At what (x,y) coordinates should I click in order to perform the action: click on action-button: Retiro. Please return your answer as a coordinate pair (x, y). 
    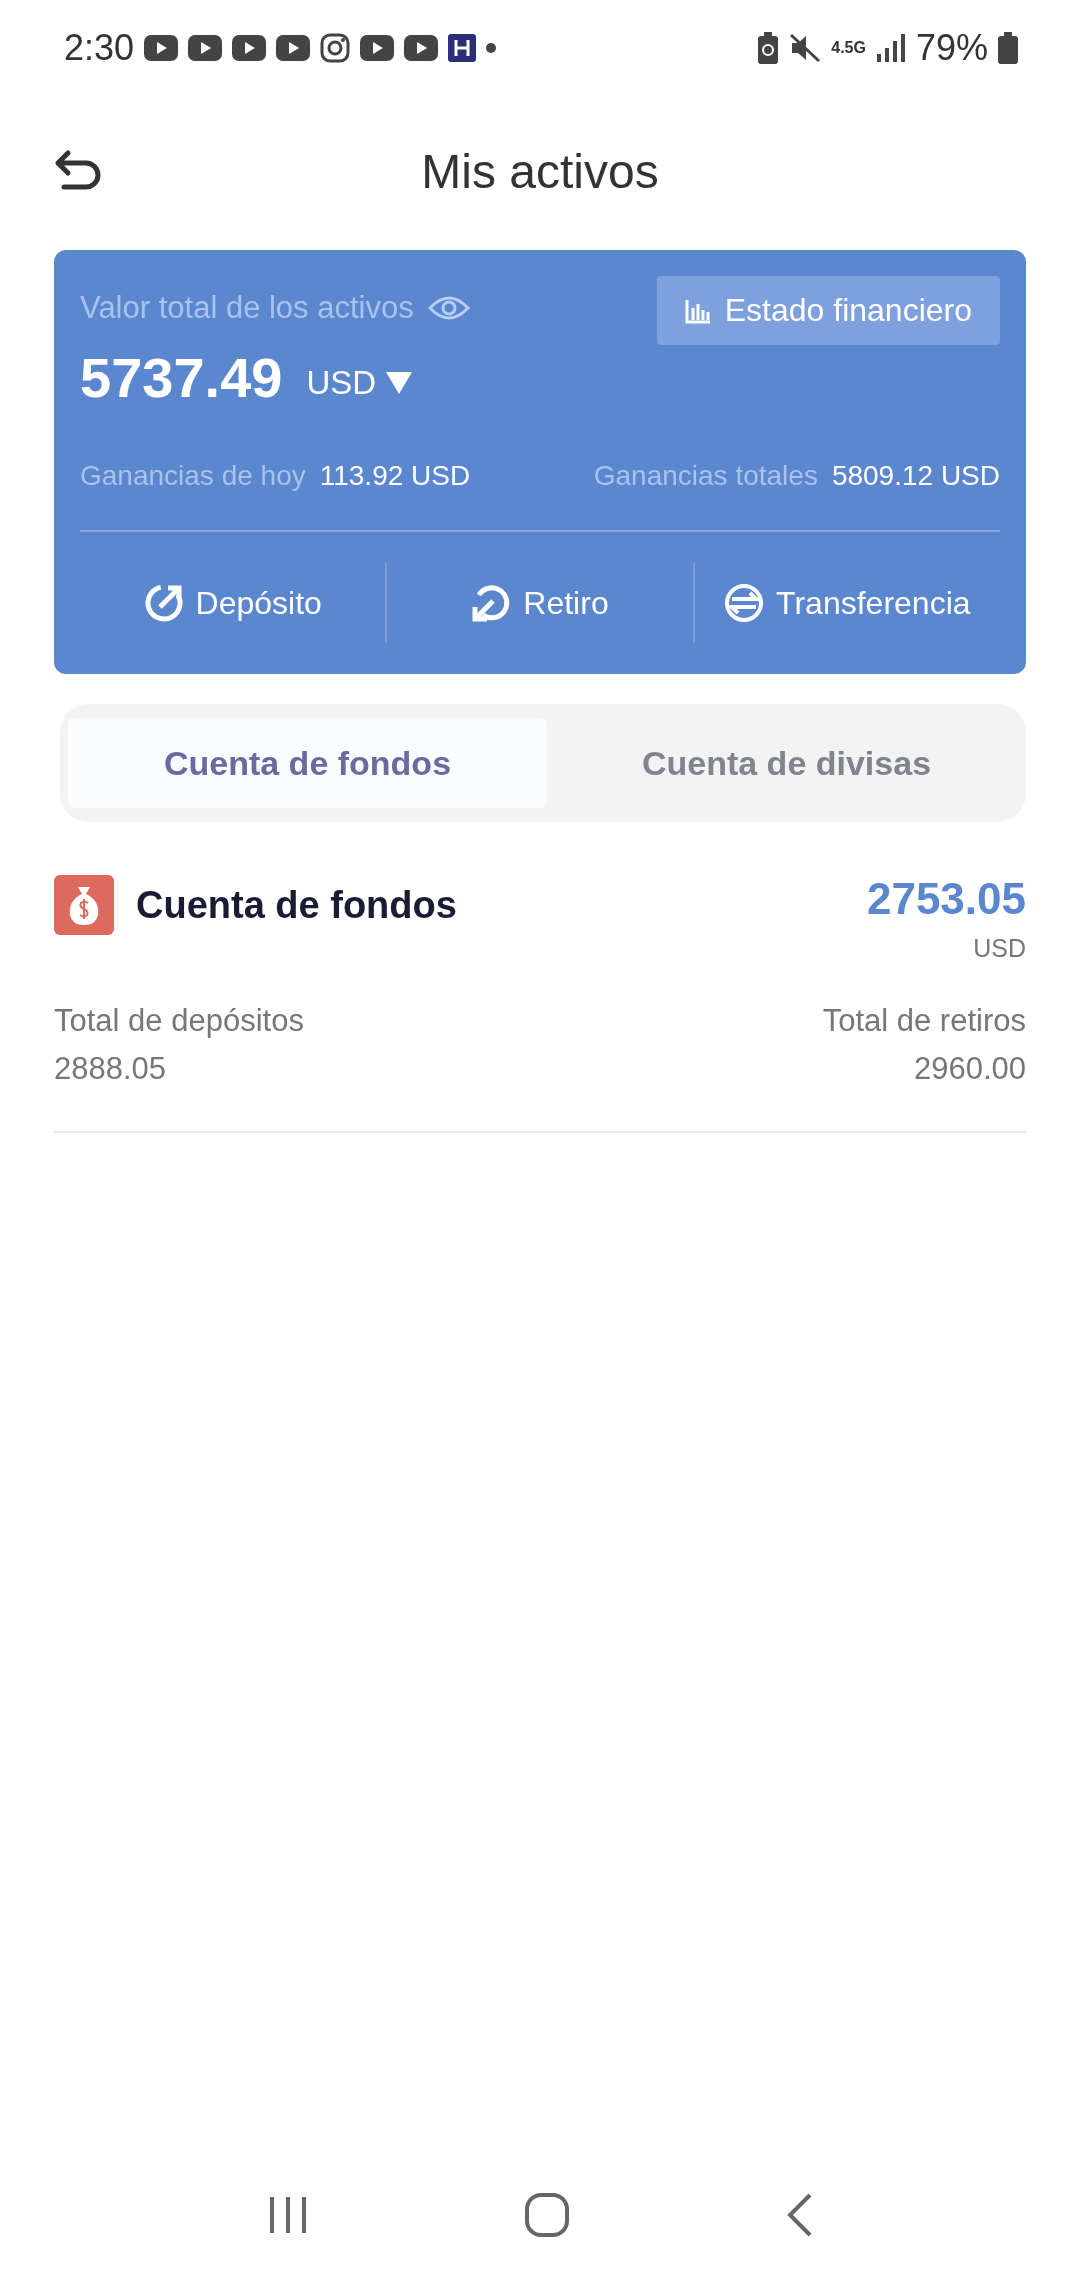
    Looking at the image, I should click on (539, 603).